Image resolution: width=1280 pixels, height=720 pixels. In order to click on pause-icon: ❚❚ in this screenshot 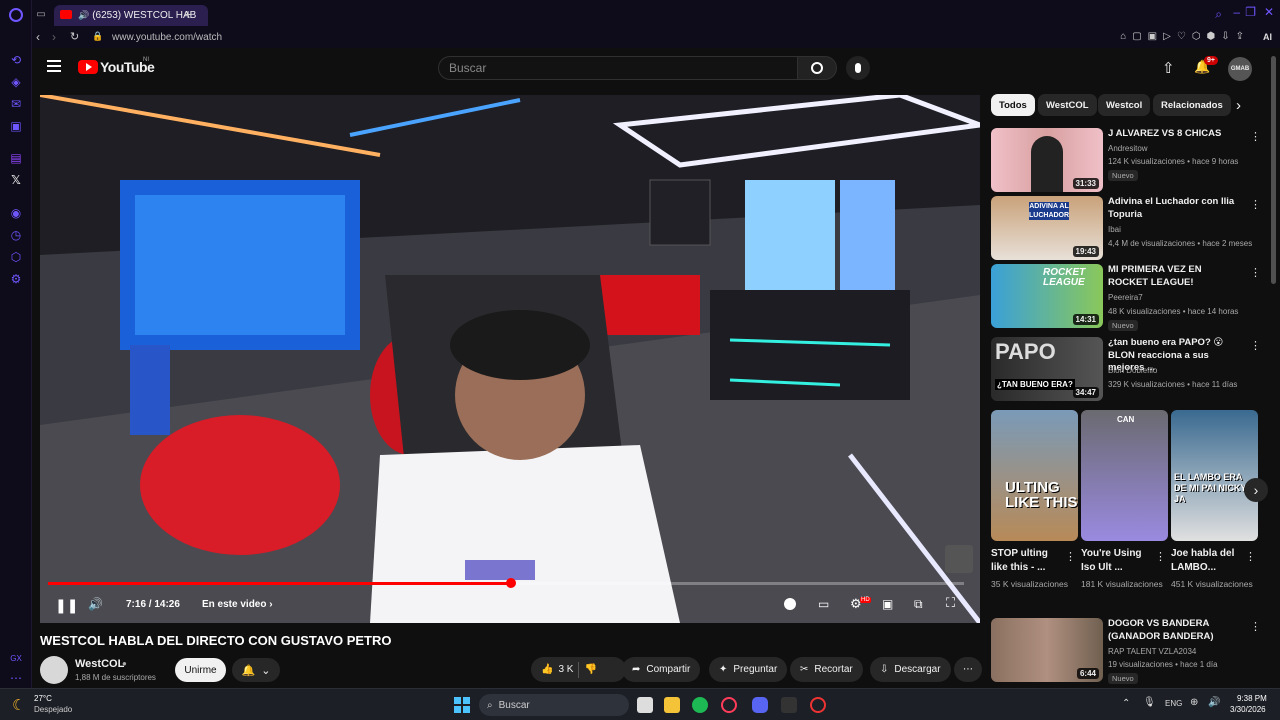, I will do `click(66, 605)`.